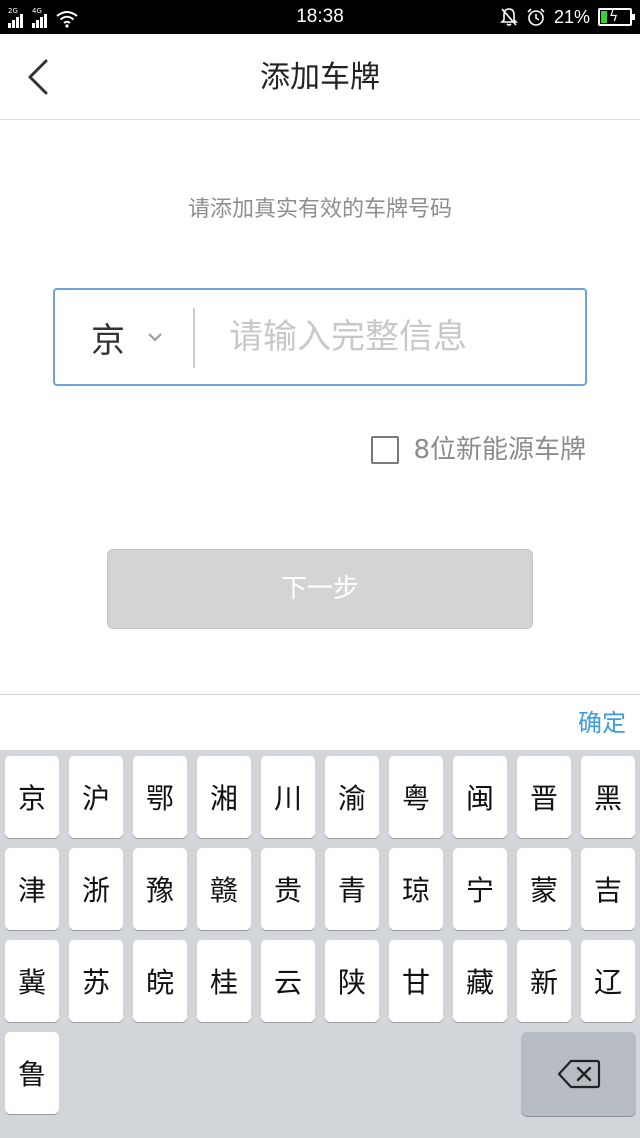 Image resolution: width=640 pixels, height=1138 pixels. I want to click on province-key: 青, so click(352, 889).